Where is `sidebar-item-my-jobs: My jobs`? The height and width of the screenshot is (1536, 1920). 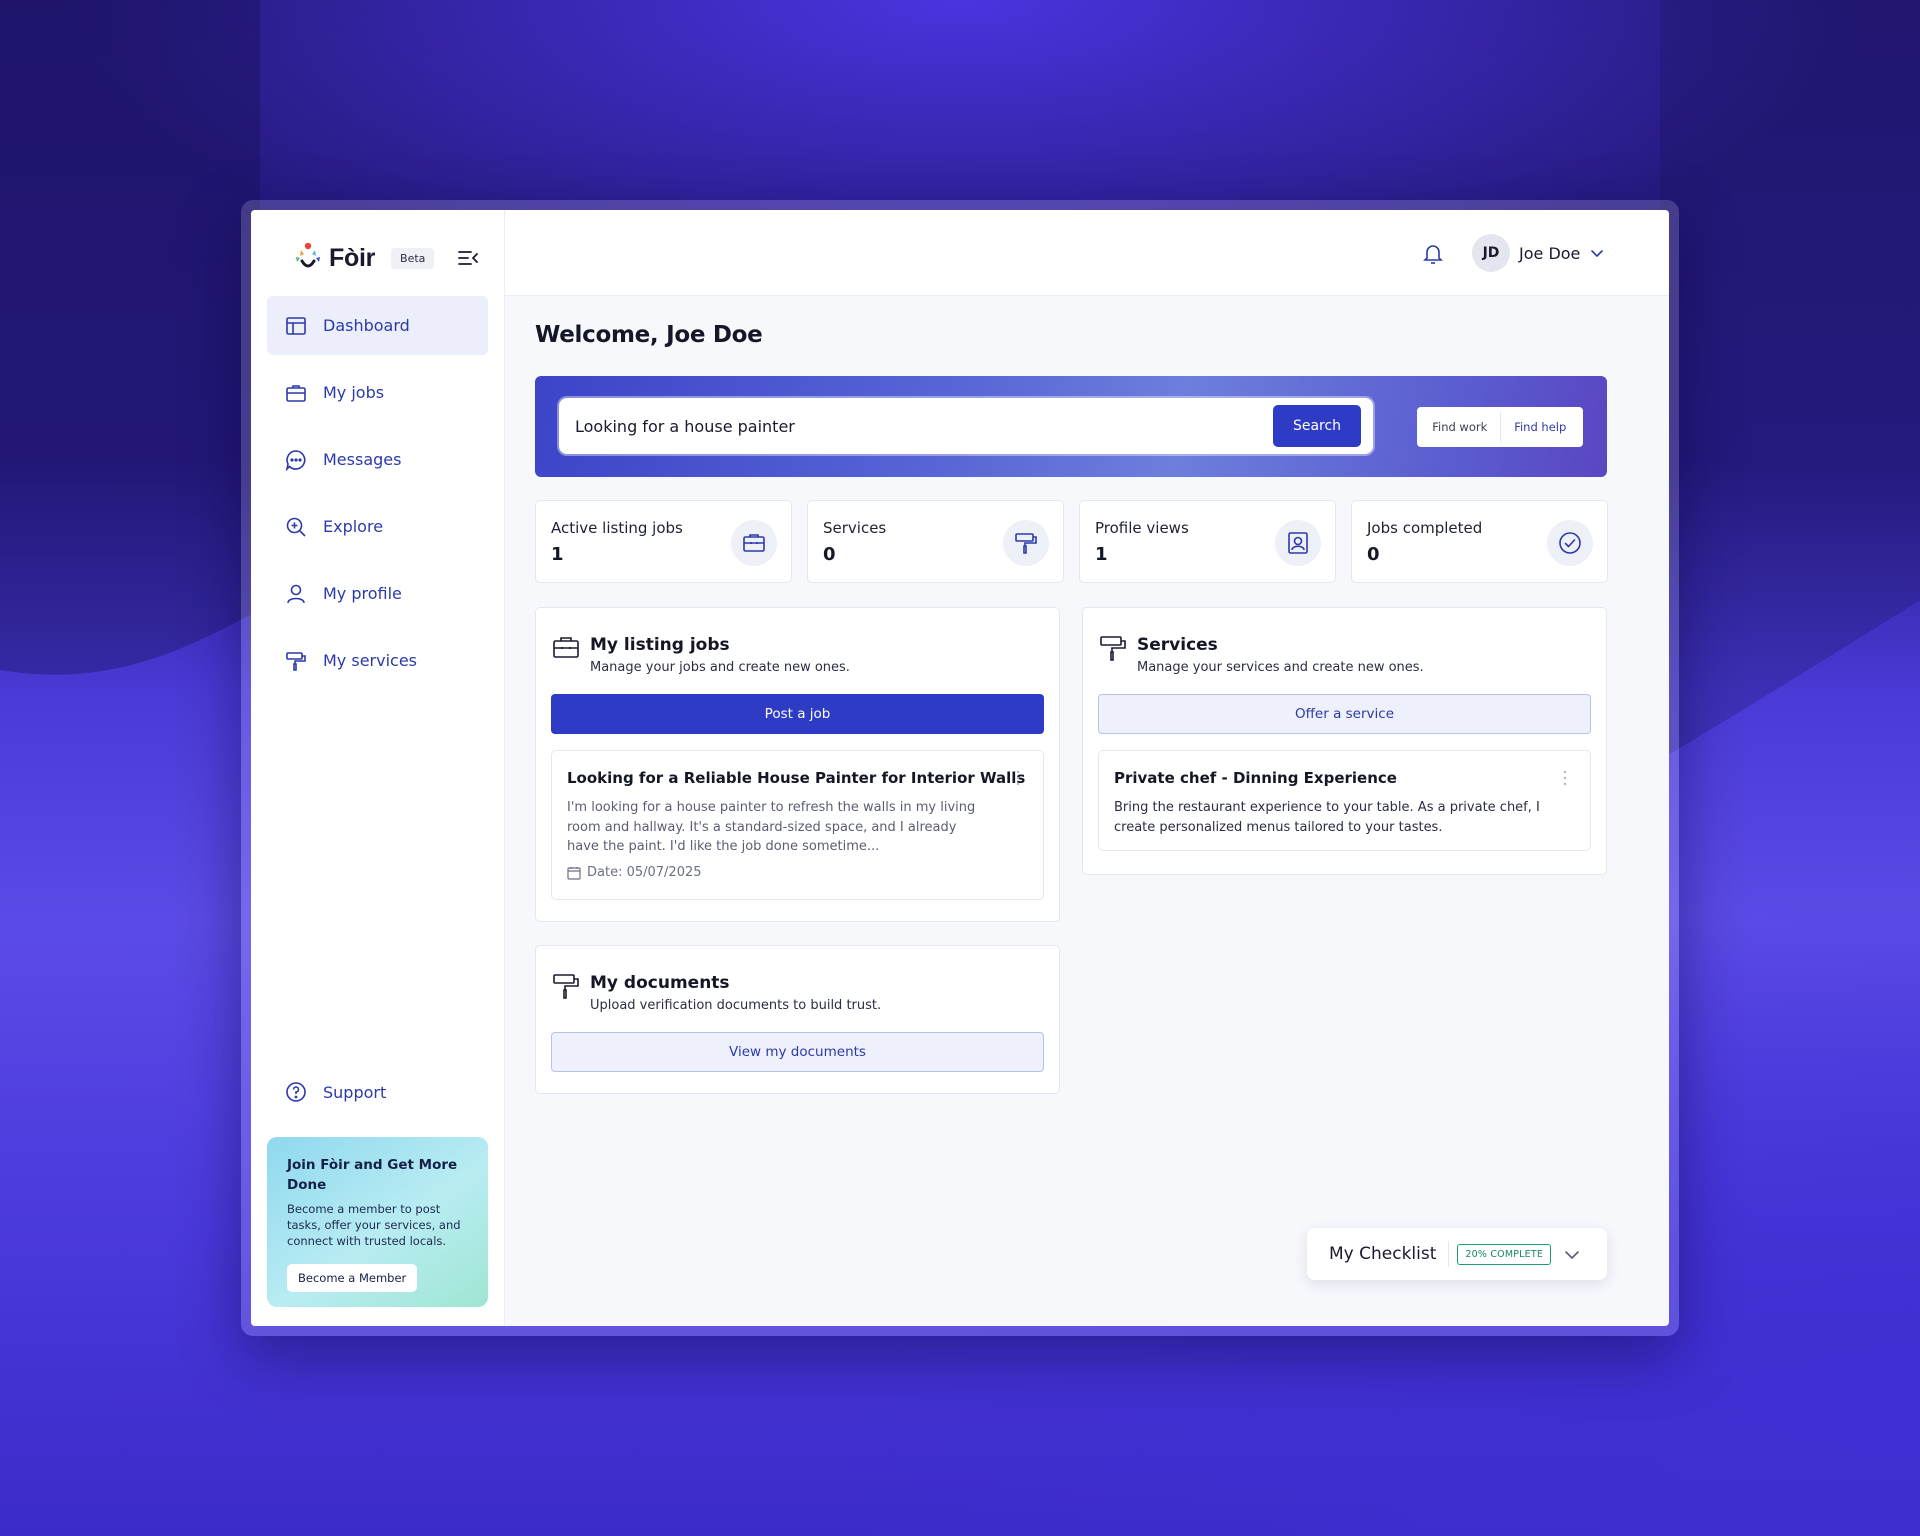 sidebar-item-my-jobs: My jobs is located at coordinates (377, 392).